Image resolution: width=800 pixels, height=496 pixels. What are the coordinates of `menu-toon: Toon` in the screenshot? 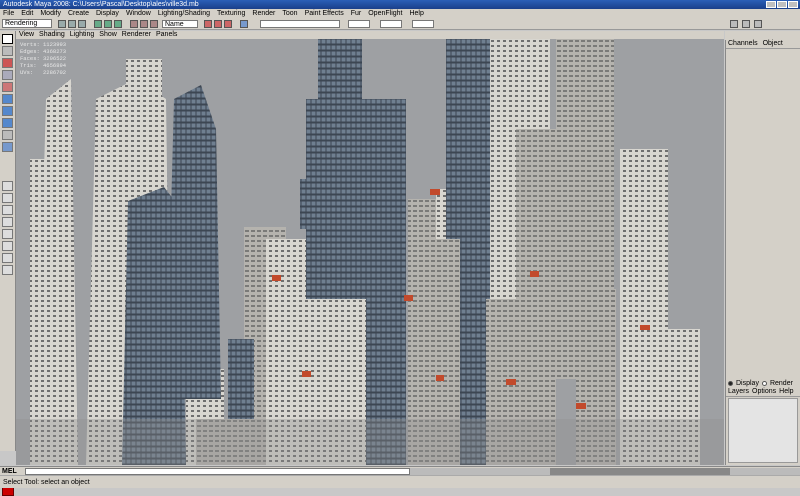 It's located at (289, 13).